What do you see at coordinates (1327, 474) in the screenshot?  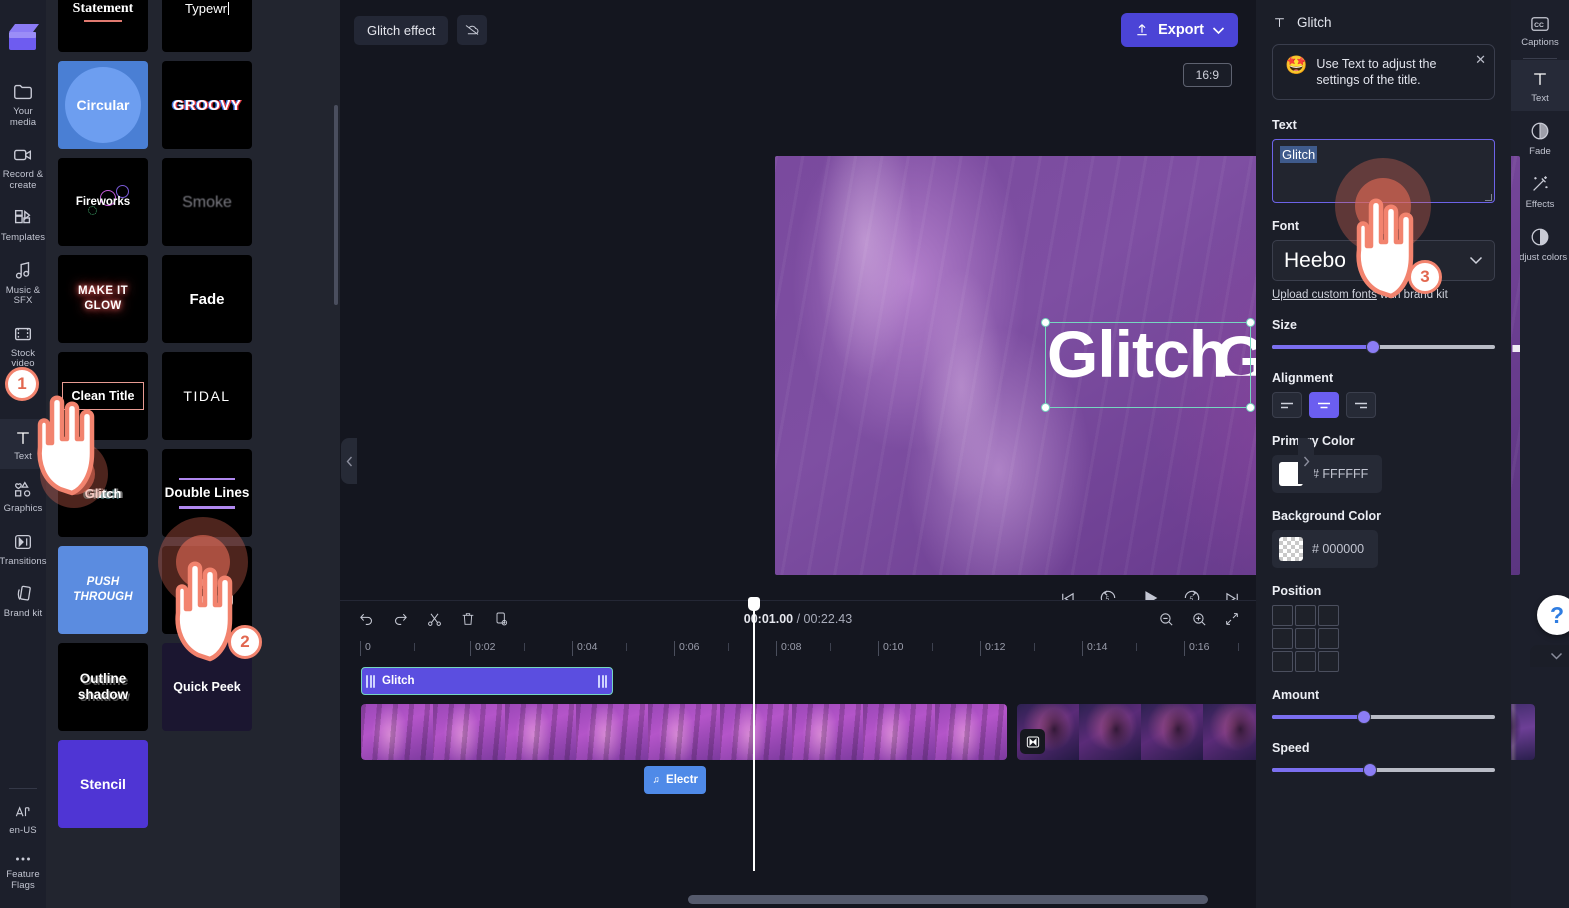 I see `primary-color-picker: # FFFFFF` at bounding box center [1327, 474].